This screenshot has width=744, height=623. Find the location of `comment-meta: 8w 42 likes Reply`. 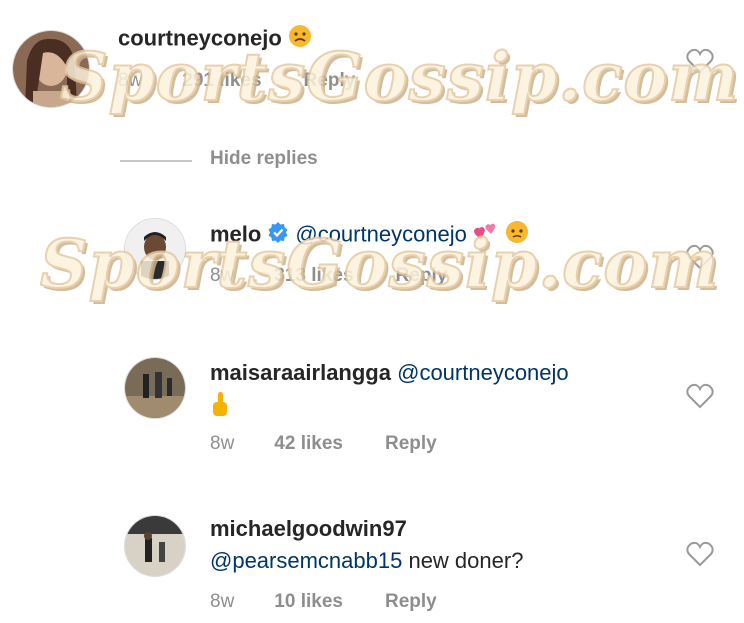

comment-meta: 8w 42 likes Reply is located at coordinates (323, 444).